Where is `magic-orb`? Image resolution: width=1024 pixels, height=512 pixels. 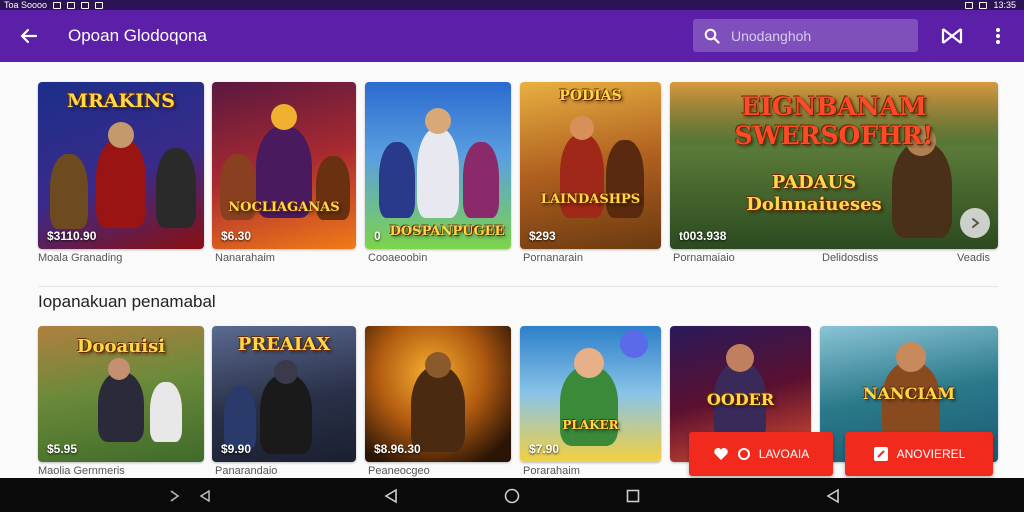 magic-orb is located at coordinates (634, 344).